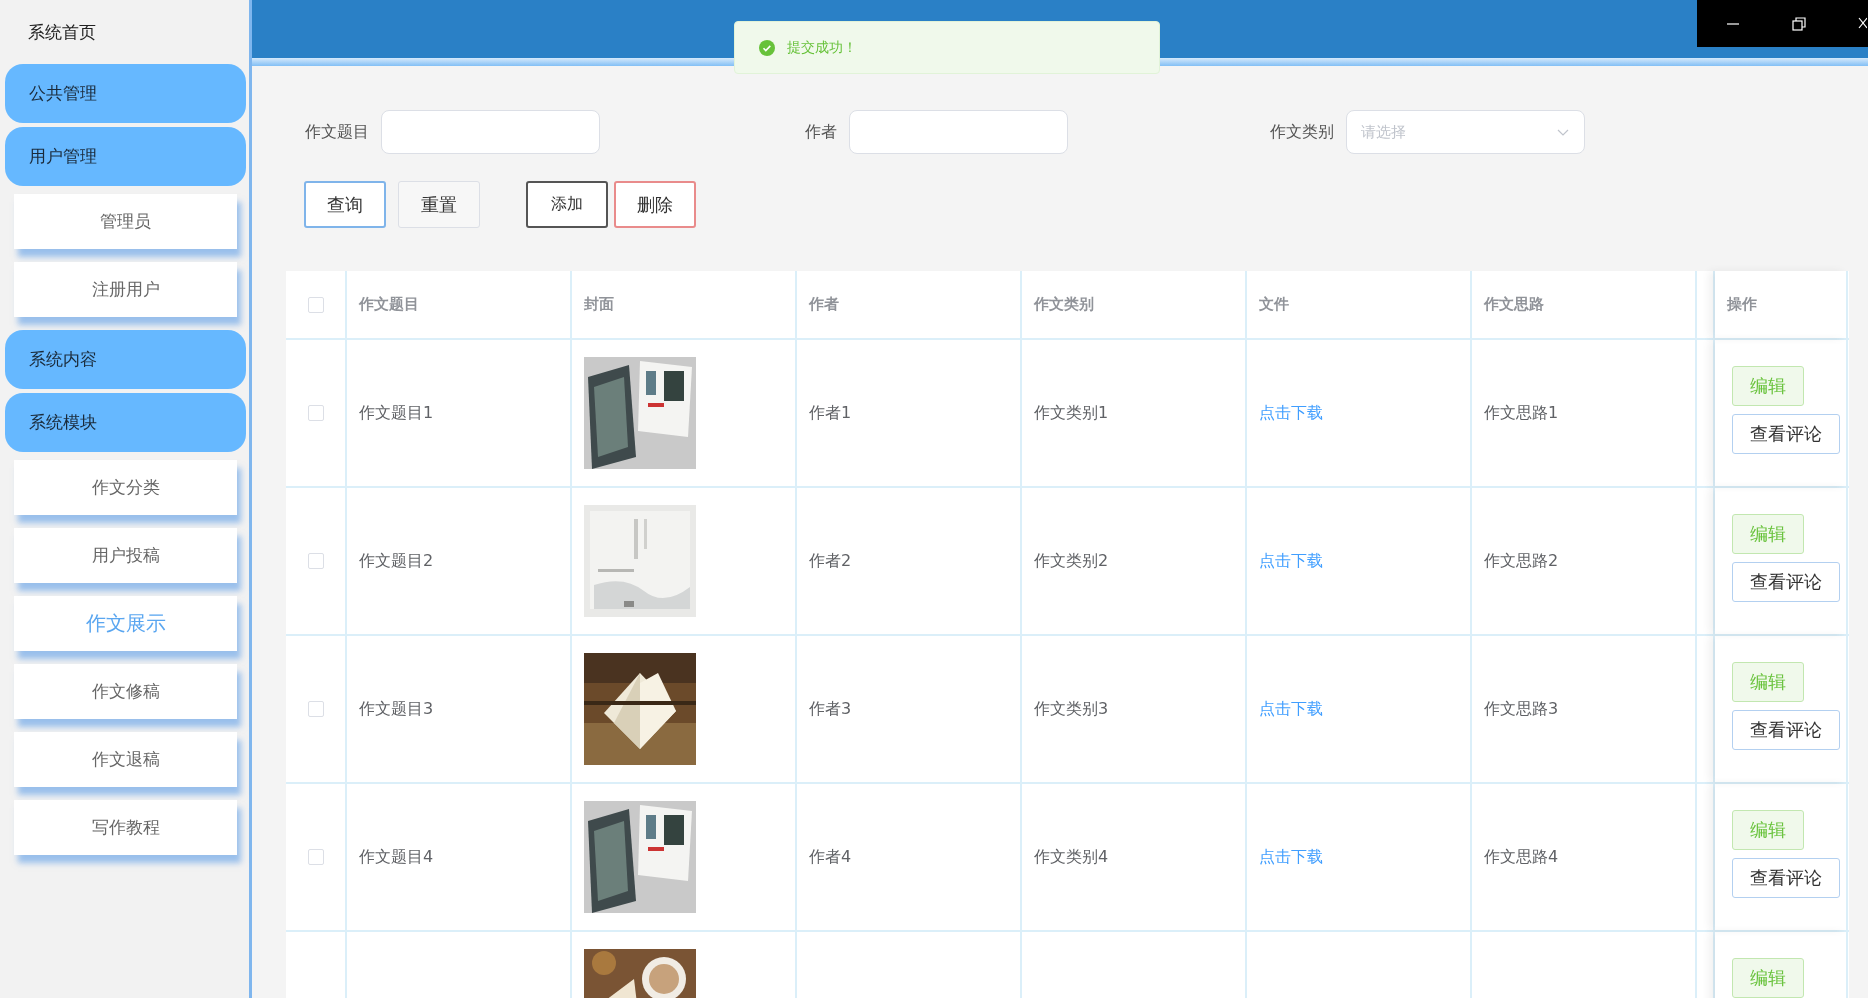 This screenshot has height=998, width=1868. Describe the element at coordinates (1071, 561) in the screenshot. I see `table-cell: 作文类别2` at that location.